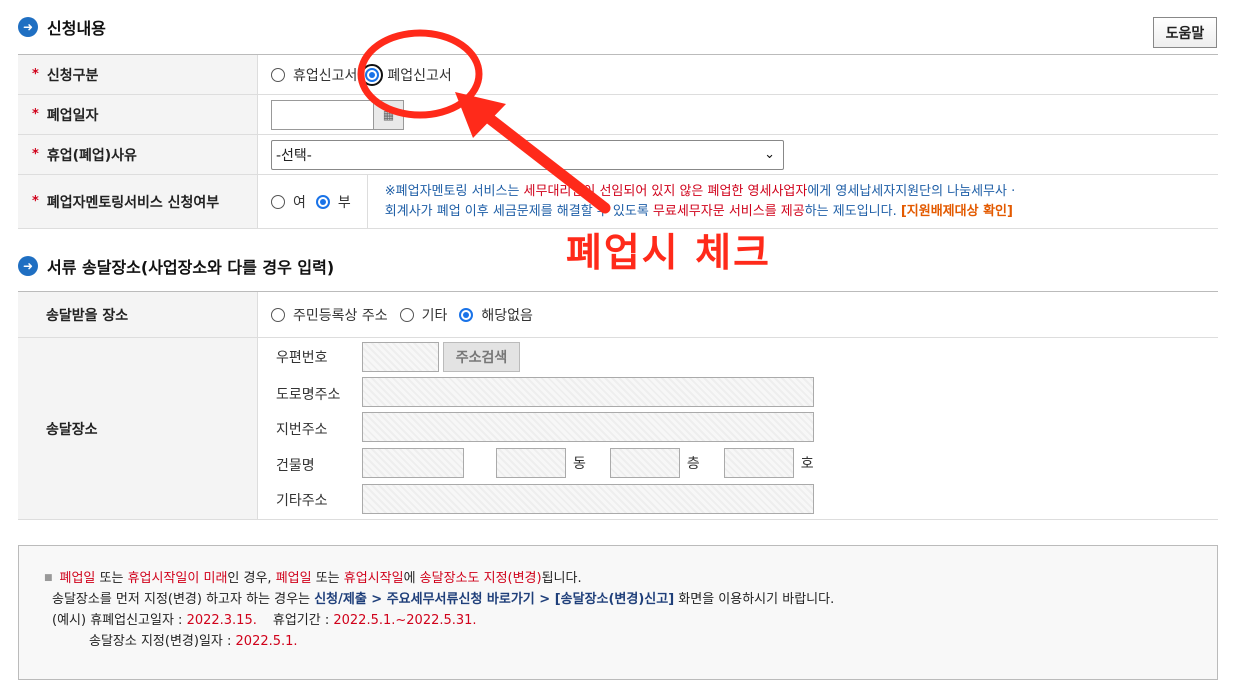 The image size is (1240, 696). Describe the element at coordinates (423, 315) in the screenshot. I see `radio-other: 기타` at that location.